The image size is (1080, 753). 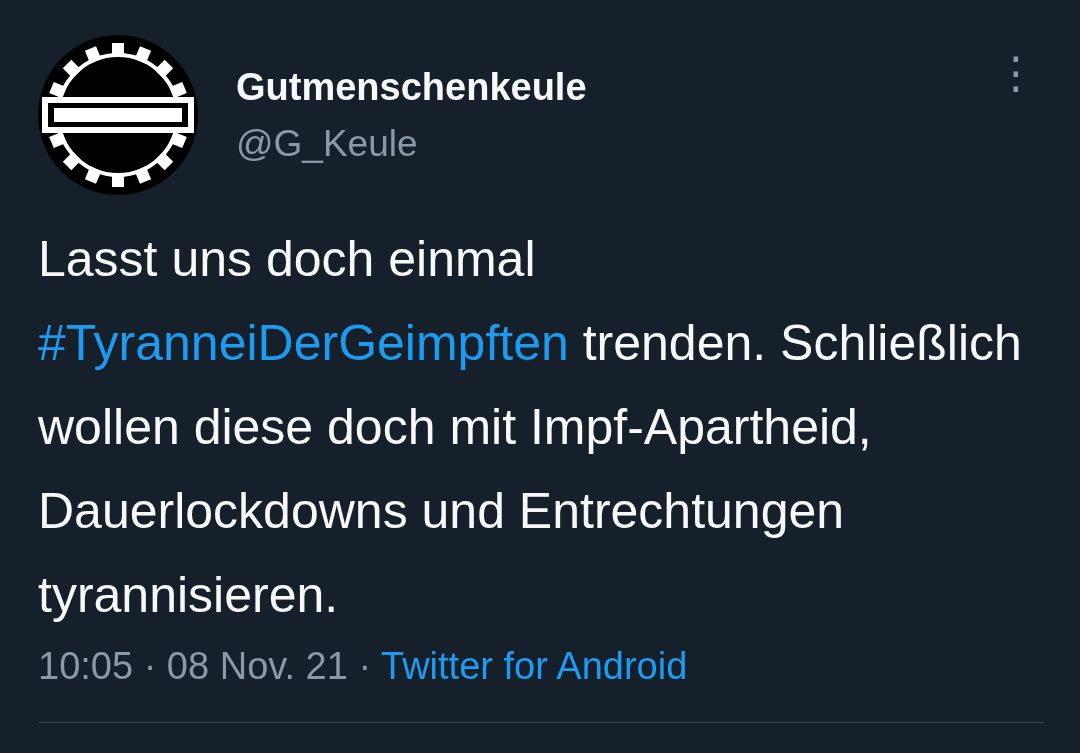 What do you see at coordinates (411, 87) in the screenshot?
I see `author-name: Gutmenschenkeule` at bounding box center [411, 87].